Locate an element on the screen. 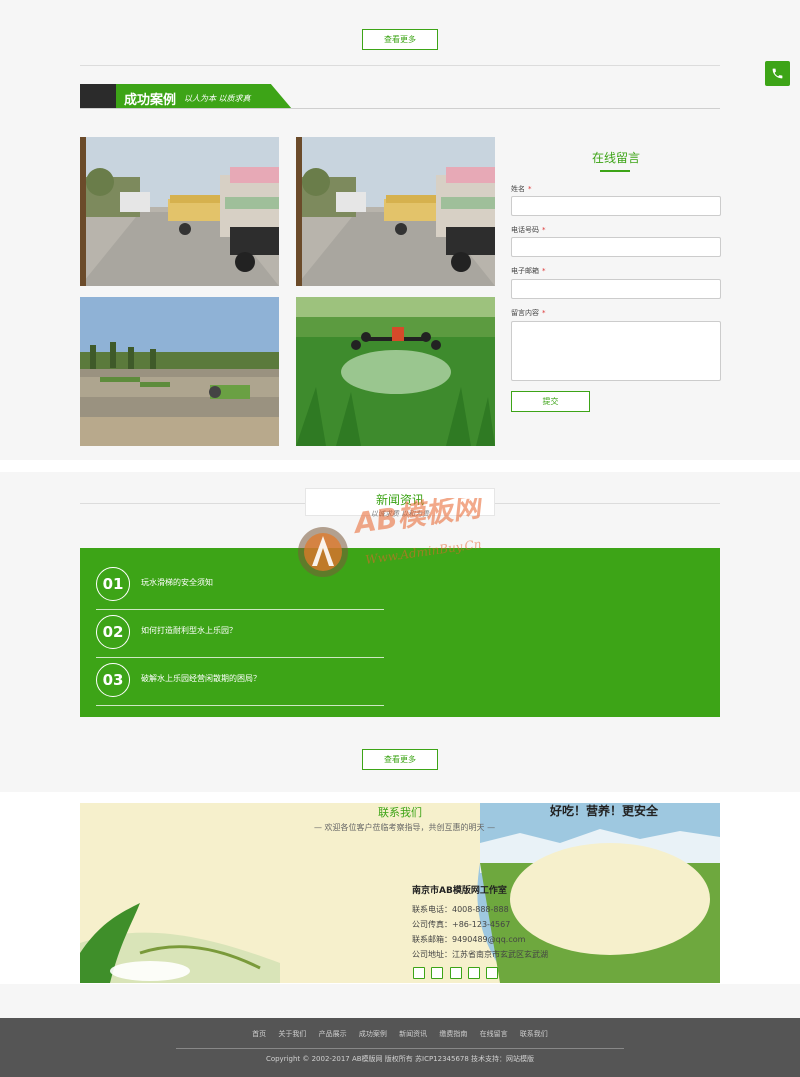 The image size is (800, 1077). case-photo-rice-paddy is located at coordinates (179, 371).